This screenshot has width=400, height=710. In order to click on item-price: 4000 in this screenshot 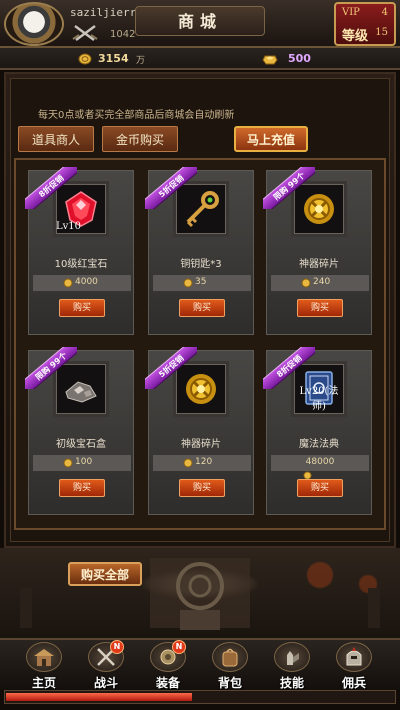, I will do `click(86, 282)`.